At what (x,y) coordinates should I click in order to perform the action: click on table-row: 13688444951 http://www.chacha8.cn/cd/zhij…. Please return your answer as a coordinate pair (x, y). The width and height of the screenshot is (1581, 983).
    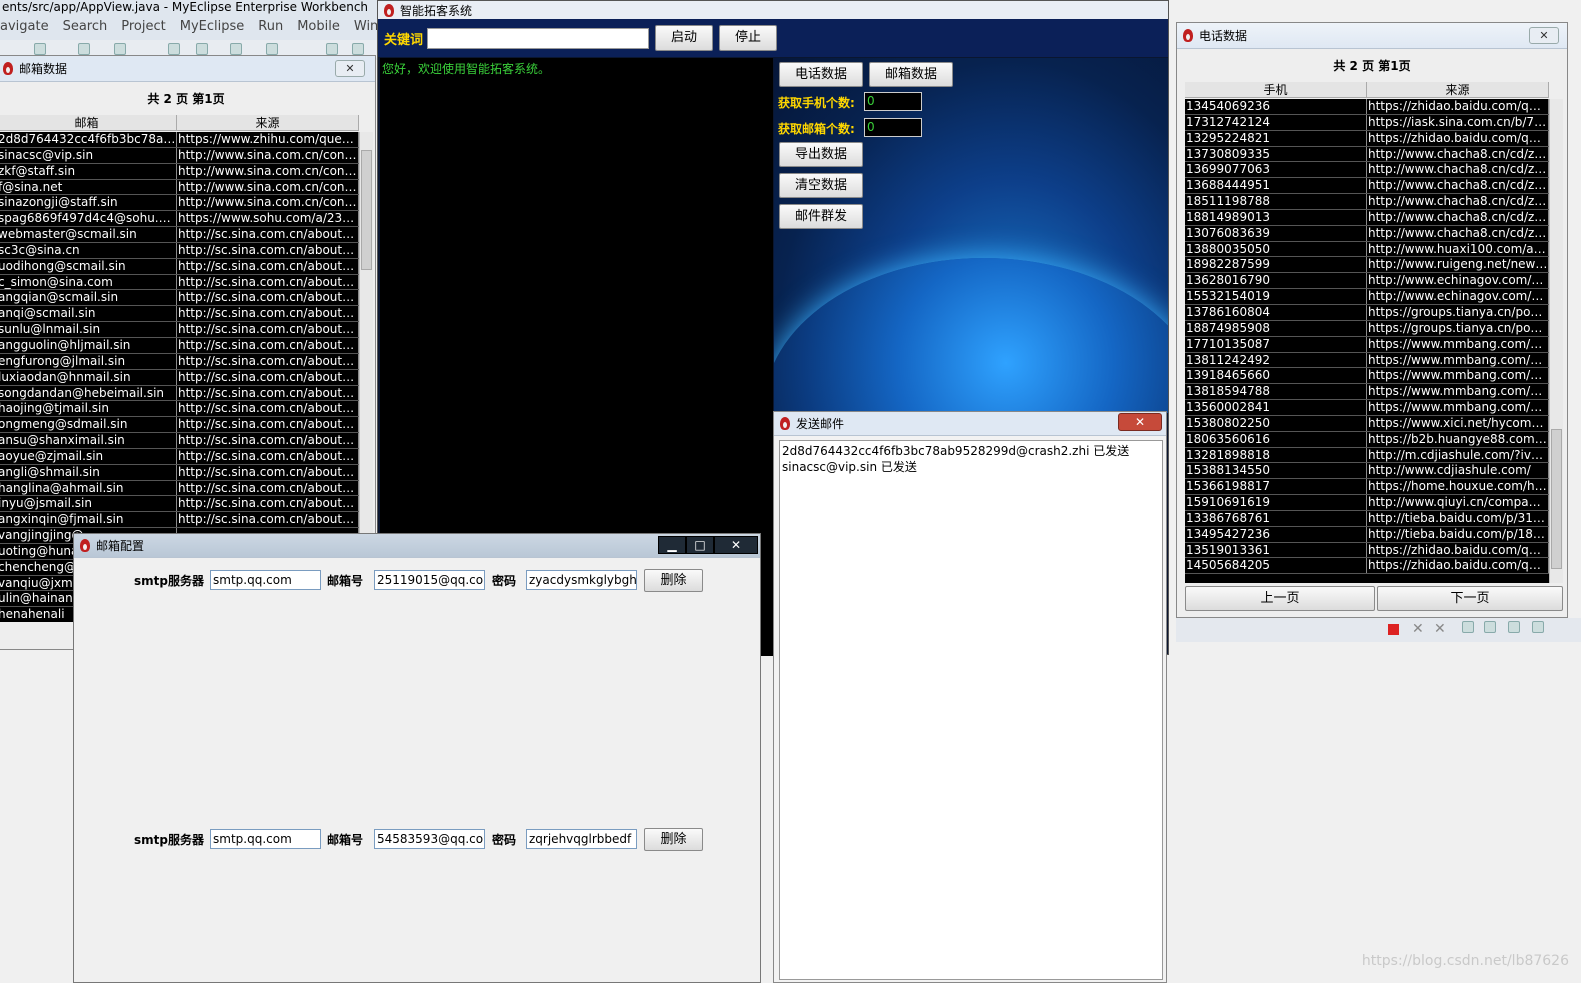
    Looking at the image, I should click on (1367, 186).